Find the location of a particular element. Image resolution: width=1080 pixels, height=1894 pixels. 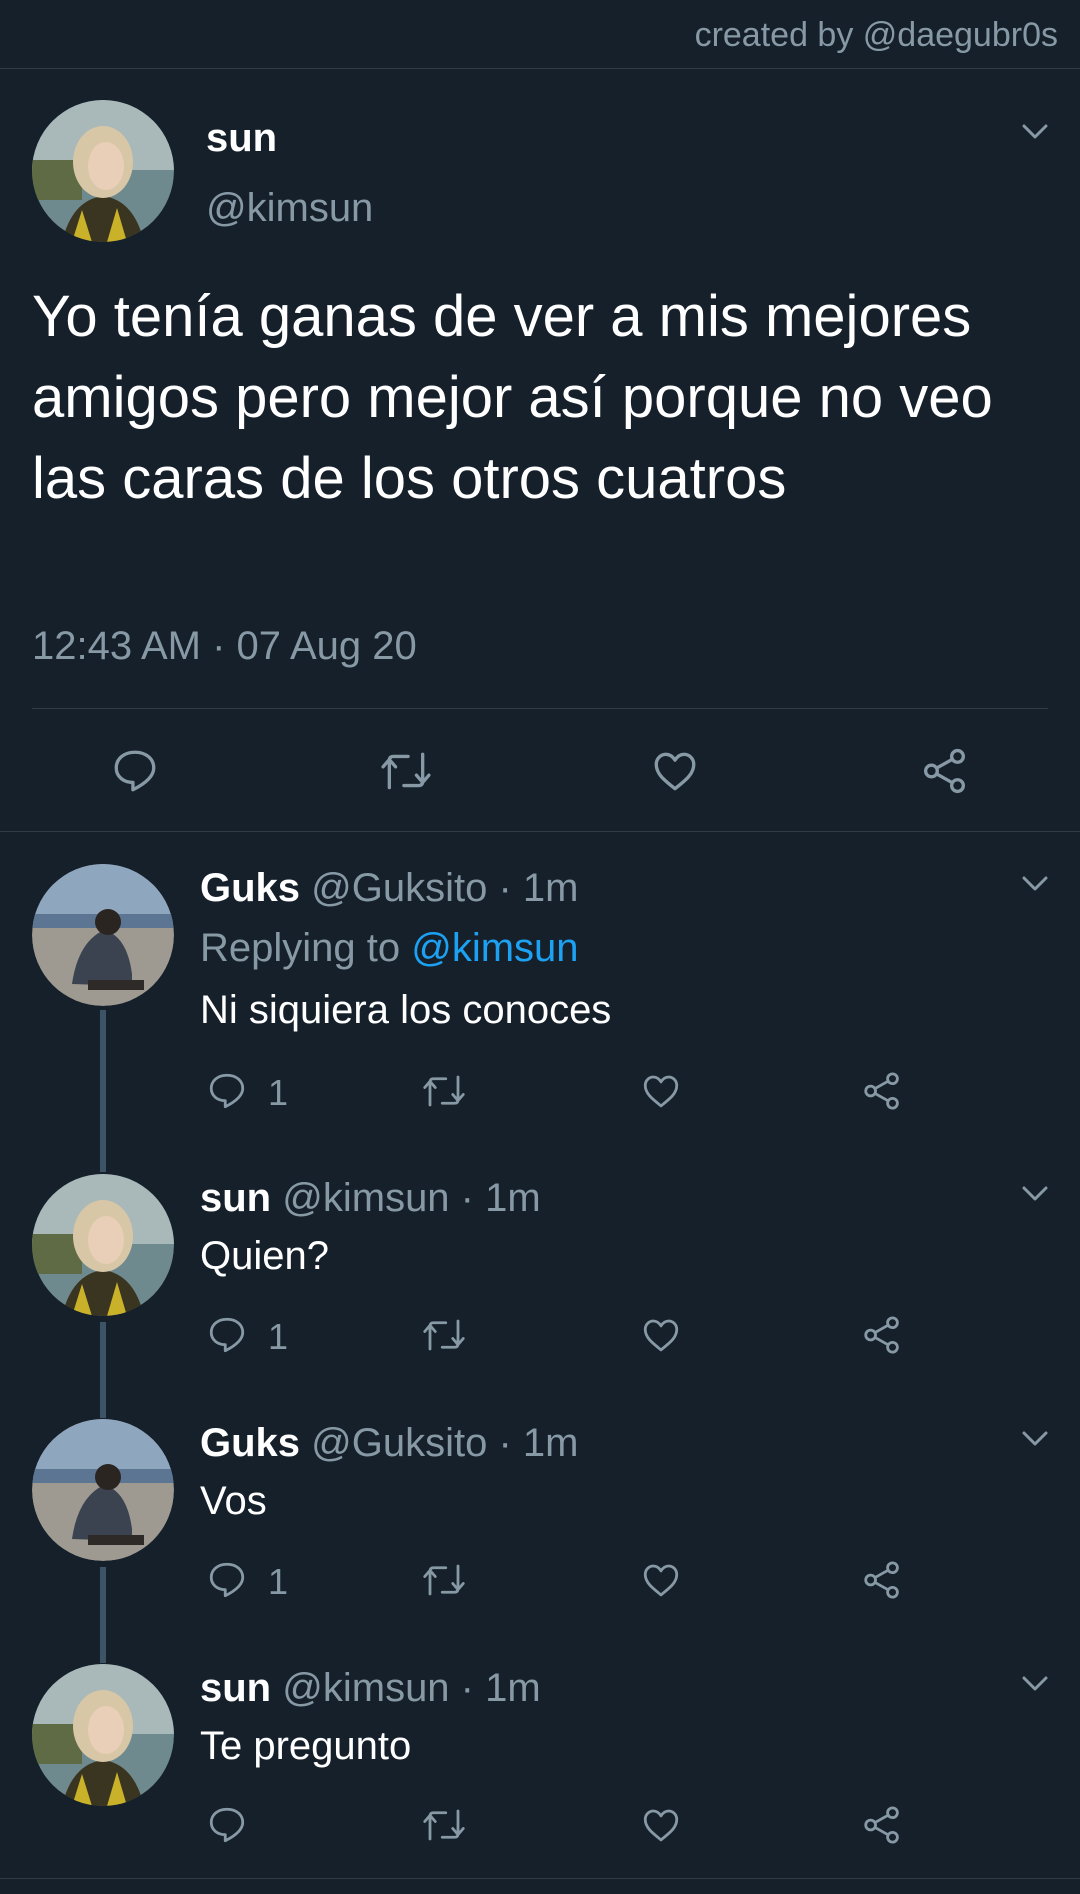

replying-prefix: Replying to is located at coordinates (306, 948).